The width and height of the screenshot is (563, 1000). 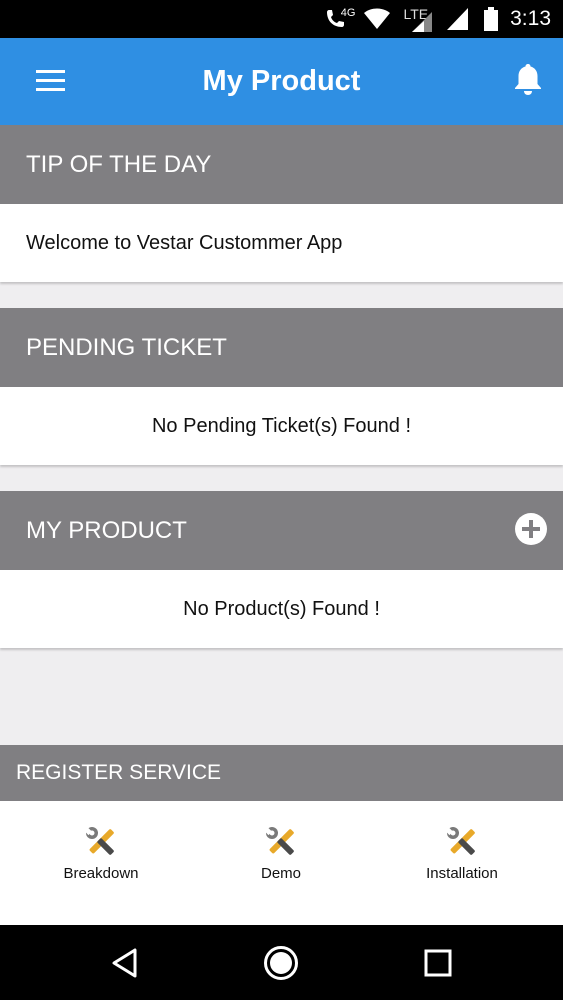 I want to click on demo-button: Demo, so click(x=281, y=860).